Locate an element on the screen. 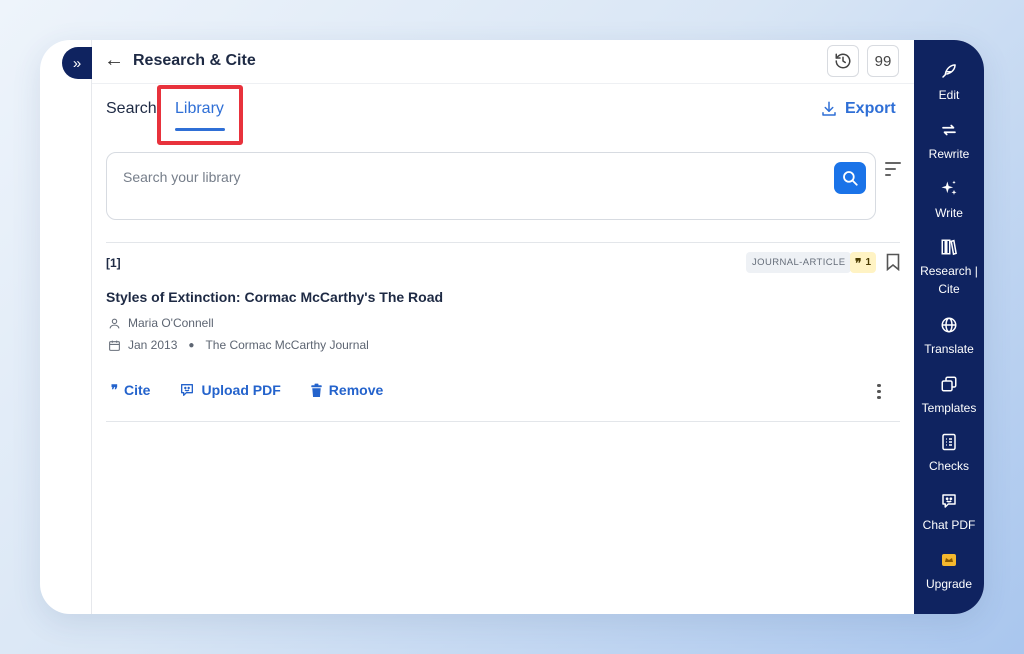  user-icon is located at coordinates (114, 323).